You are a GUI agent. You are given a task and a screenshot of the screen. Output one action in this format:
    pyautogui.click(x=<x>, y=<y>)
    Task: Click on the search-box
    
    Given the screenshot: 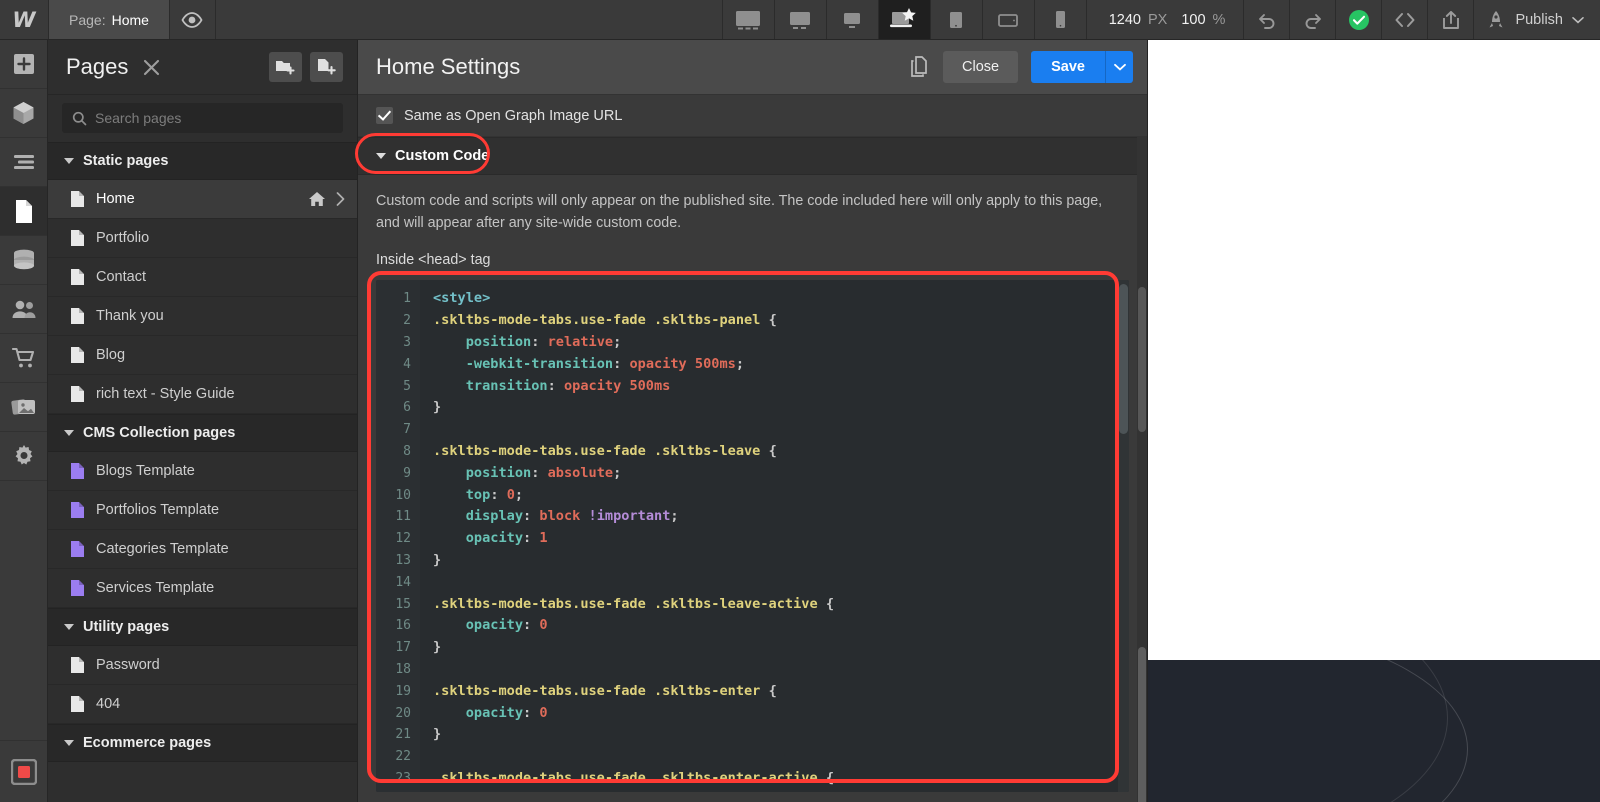 What is the action you would take?
    pyautogui.click(x=202, y=118)
    